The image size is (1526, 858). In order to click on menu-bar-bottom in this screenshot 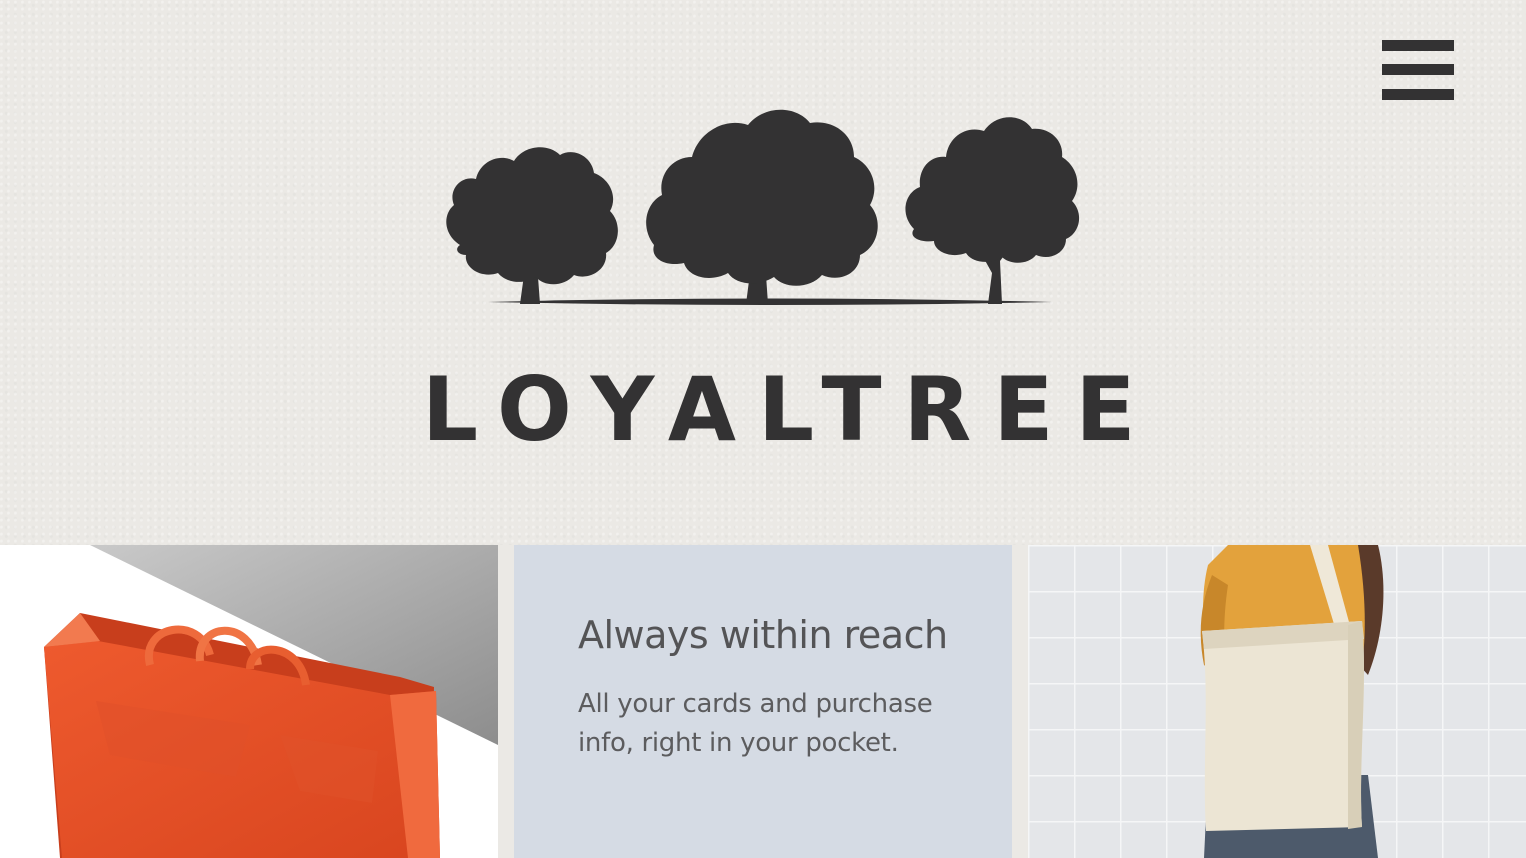, I will do `click(1418, 94)`.